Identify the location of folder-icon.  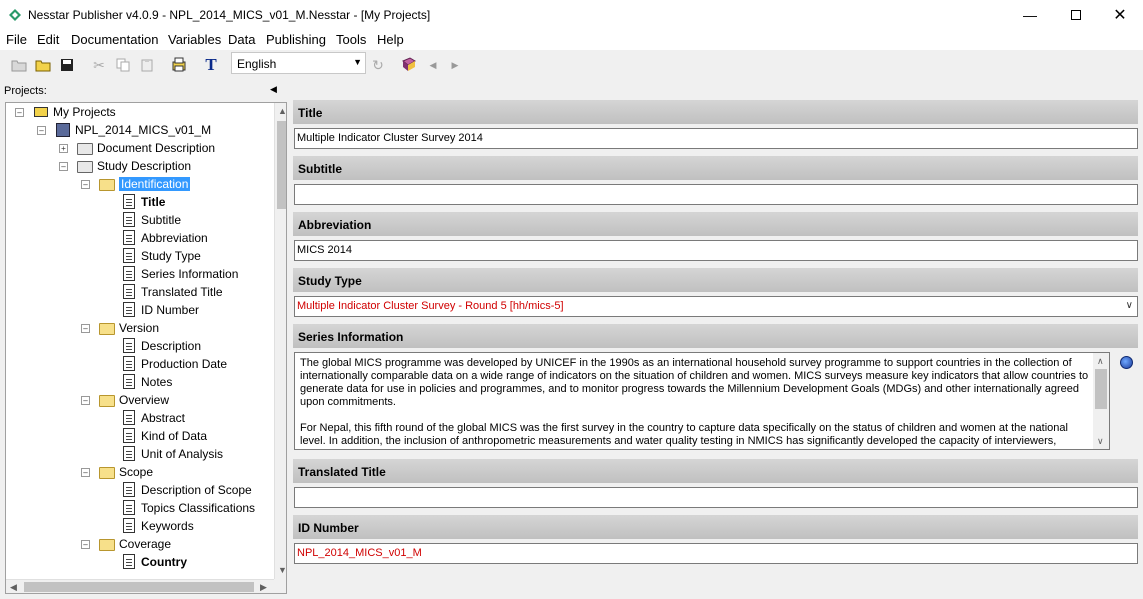
(107, 328).